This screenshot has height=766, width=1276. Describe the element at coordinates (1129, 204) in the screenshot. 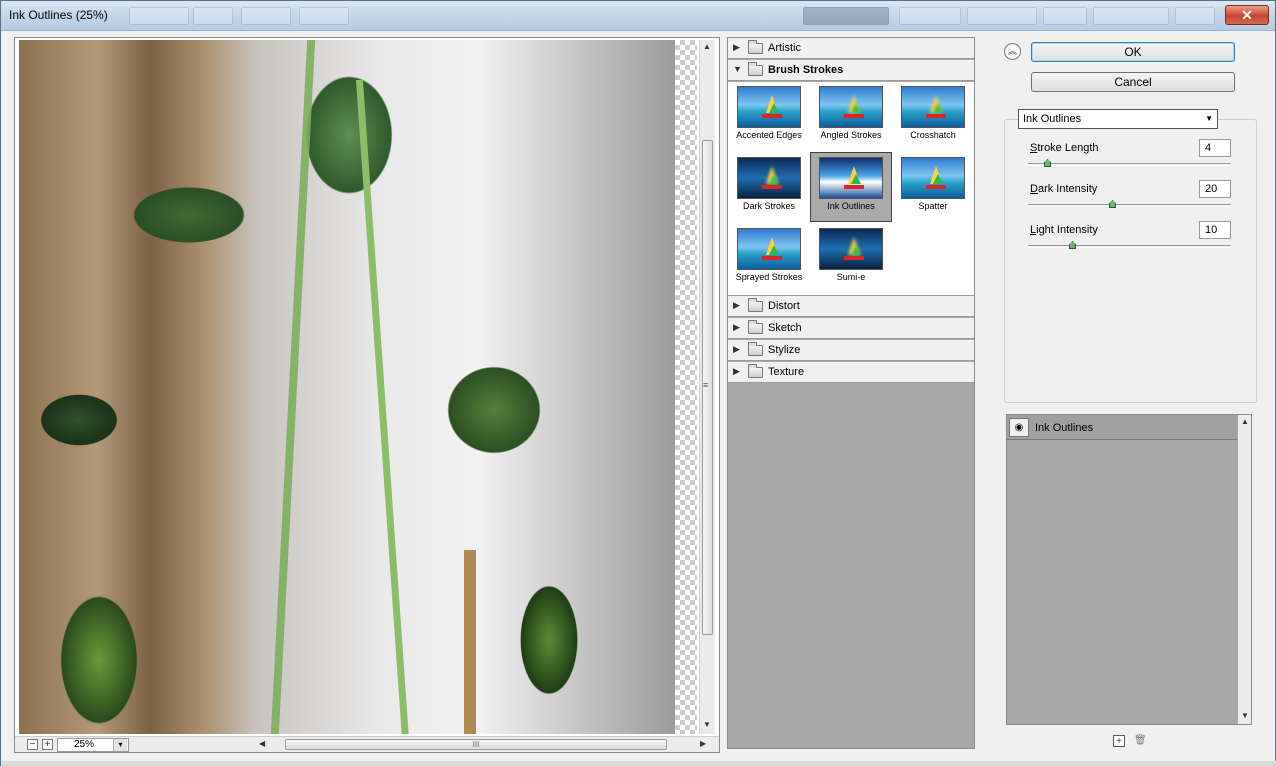

I see `dark-intensity-slider` at that location.